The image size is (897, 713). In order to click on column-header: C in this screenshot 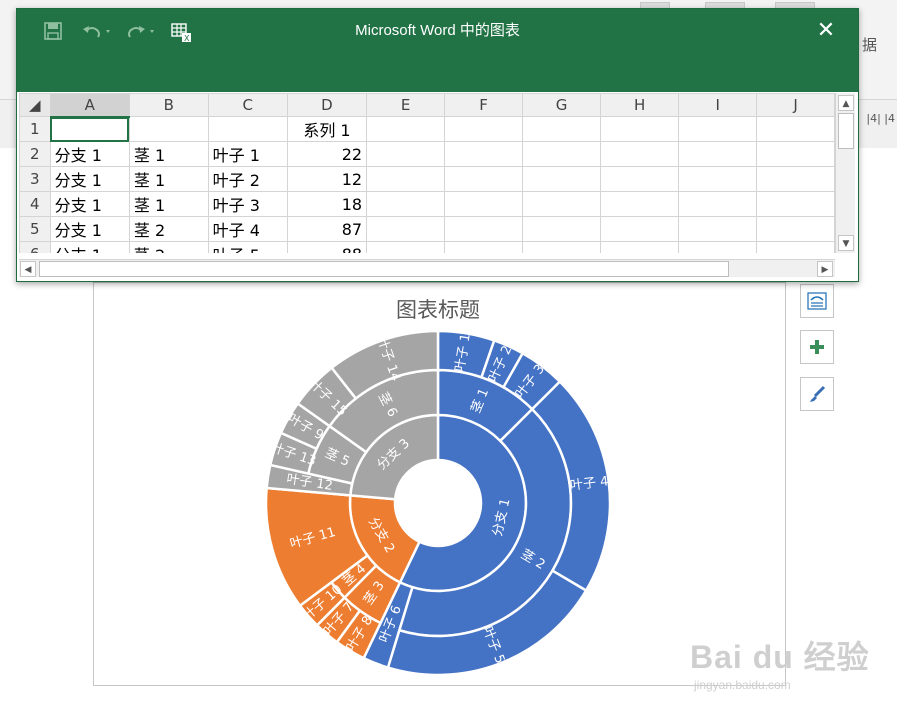, I will do `click(247, 105)`.